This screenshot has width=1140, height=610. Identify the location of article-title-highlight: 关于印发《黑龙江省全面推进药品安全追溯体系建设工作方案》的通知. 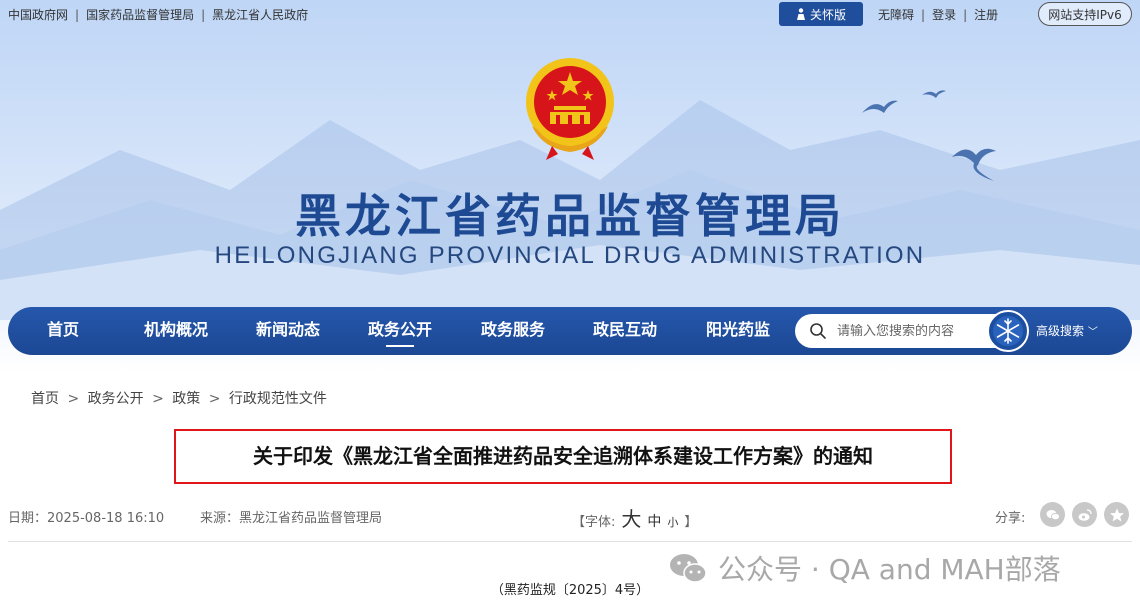
(563, 456).